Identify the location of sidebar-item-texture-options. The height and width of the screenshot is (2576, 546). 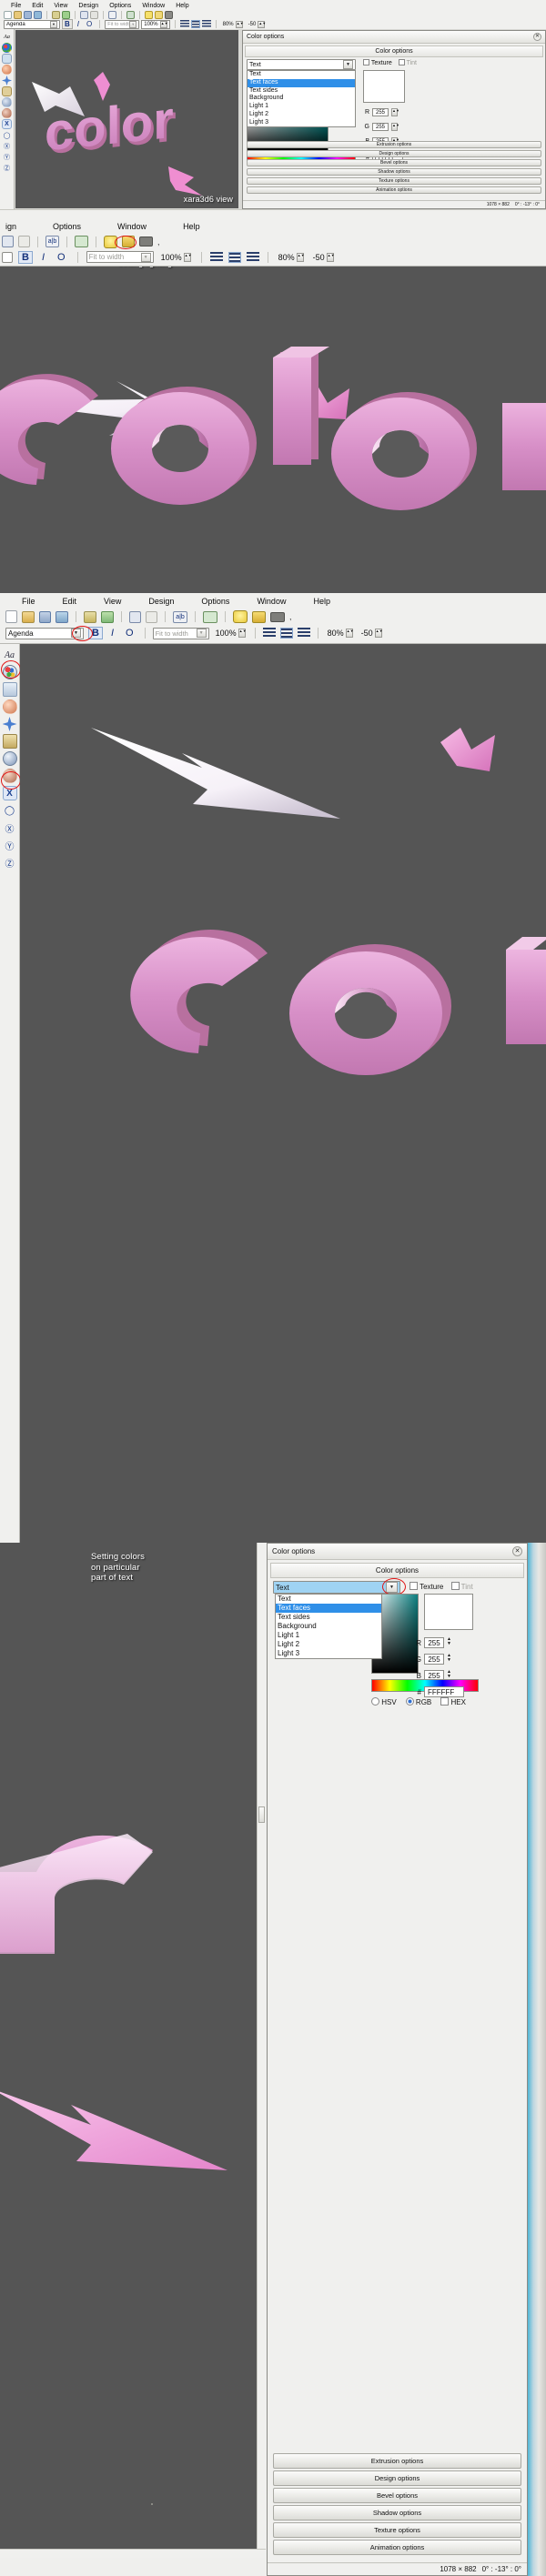
(9, 741).